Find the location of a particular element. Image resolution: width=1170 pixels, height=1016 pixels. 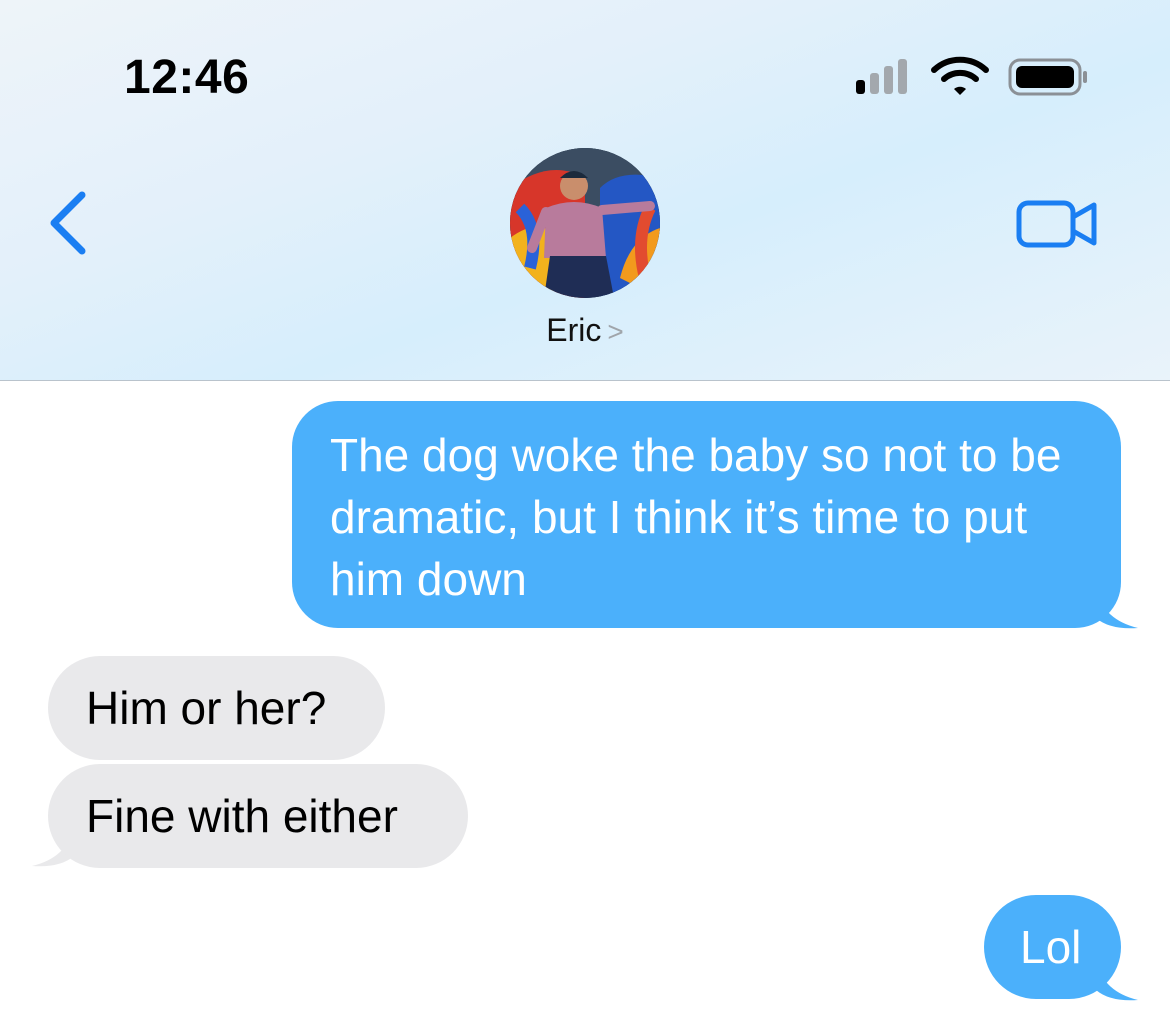

message-text: Fine with either is located at coordinates (242, 816).